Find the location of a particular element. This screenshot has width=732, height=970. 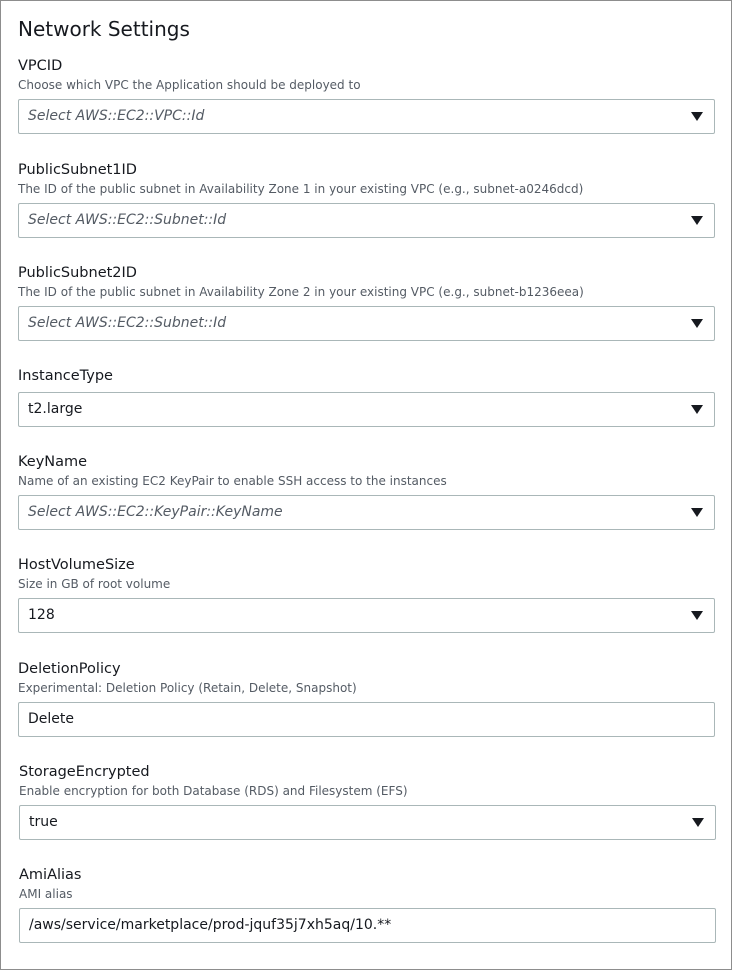

select-value: t2.large is located at coordinates (55, 409).